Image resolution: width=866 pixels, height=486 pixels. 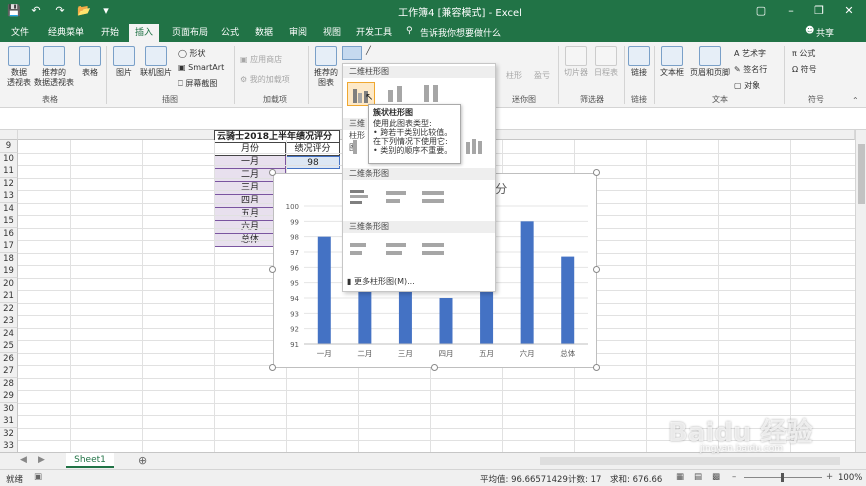 I want to click on row-header: 22, so click(x=9, y=309).